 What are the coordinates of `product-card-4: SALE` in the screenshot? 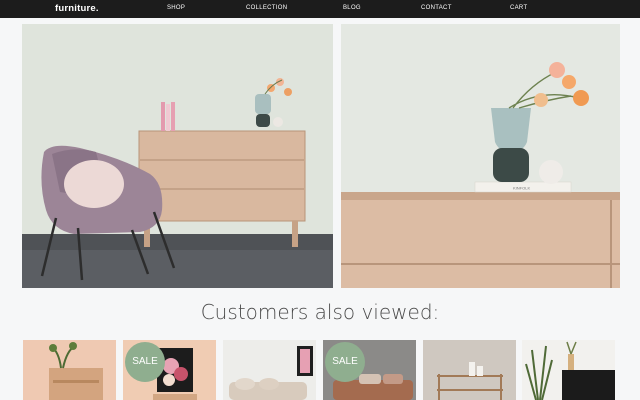 It's located at (369, 370).